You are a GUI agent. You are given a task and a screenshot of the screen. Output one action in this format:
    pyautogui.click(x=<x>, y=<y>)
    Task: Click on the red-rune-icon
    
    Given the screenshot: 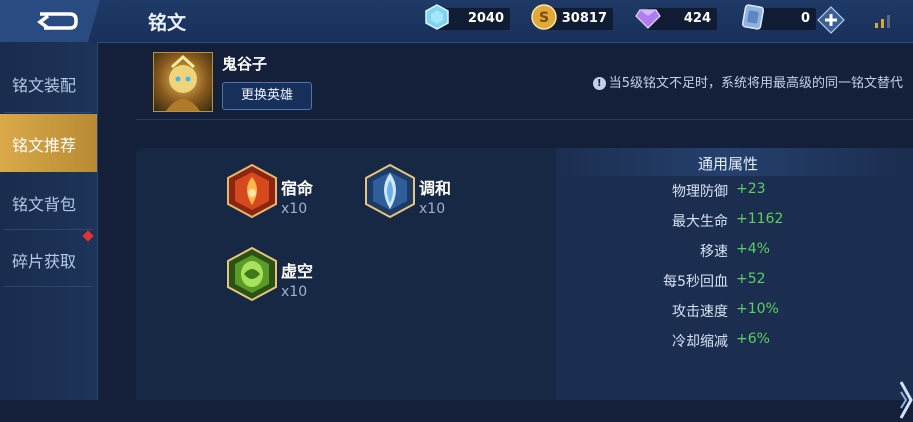 What is the action you would take?
    pyautogui.click(x=252, y=191)
    